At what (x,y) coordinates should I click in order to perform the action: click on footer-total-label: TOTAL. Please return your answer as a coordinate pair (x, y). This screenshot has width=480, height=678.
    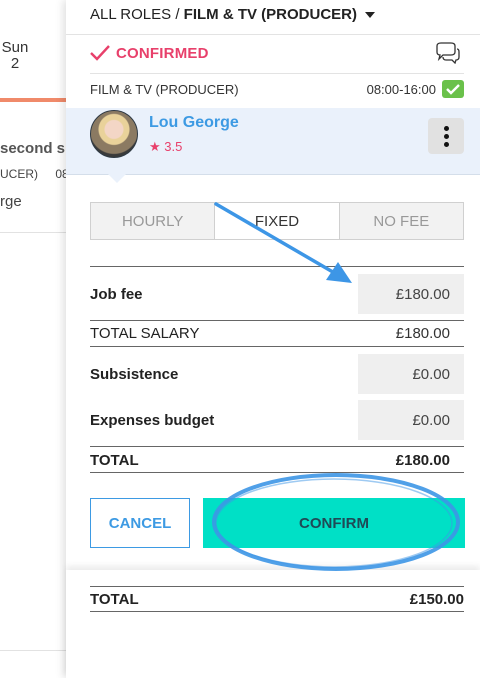
    Looking at the image, I should click on (114, 599).